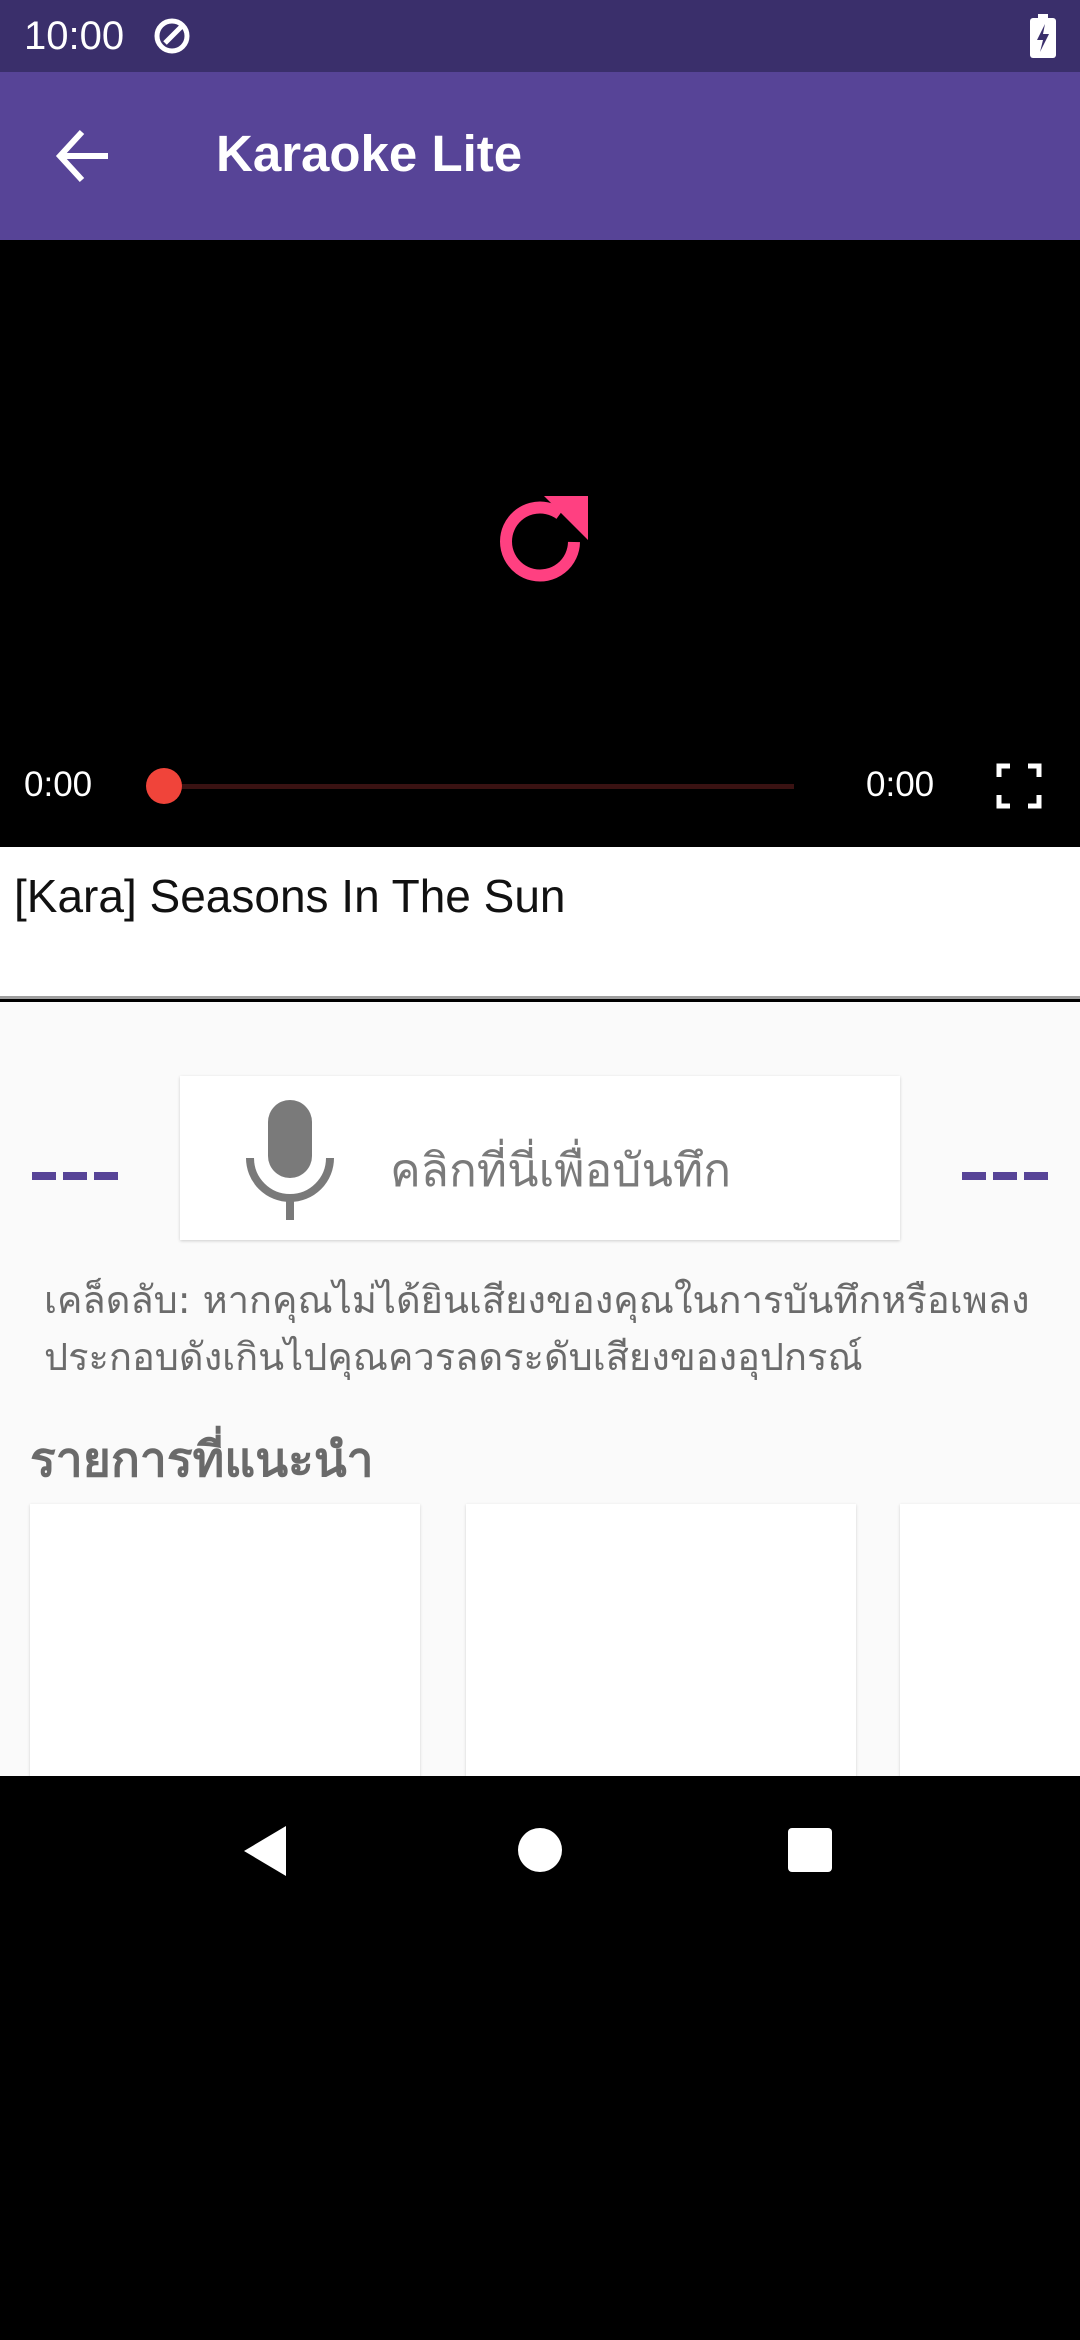 The image size is (1080, 2340). What do you see at coordinates (1043, 36) in the screenshot?
I see `battery-charging-icon` at bounding box center [1043, 36].